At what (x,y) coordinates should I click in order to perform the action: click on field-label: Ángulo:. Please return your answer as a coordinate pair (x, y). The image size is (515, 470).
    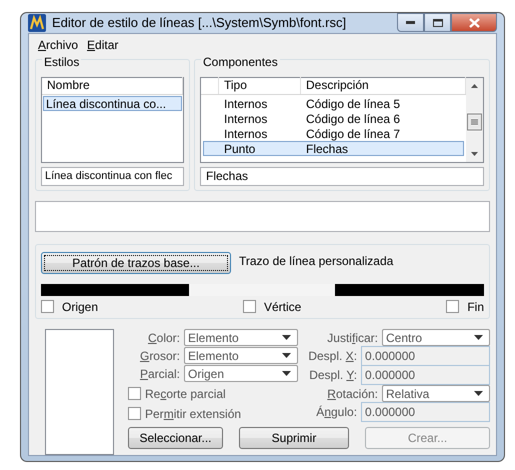
    Looking at the image, I should click on (336, 412).